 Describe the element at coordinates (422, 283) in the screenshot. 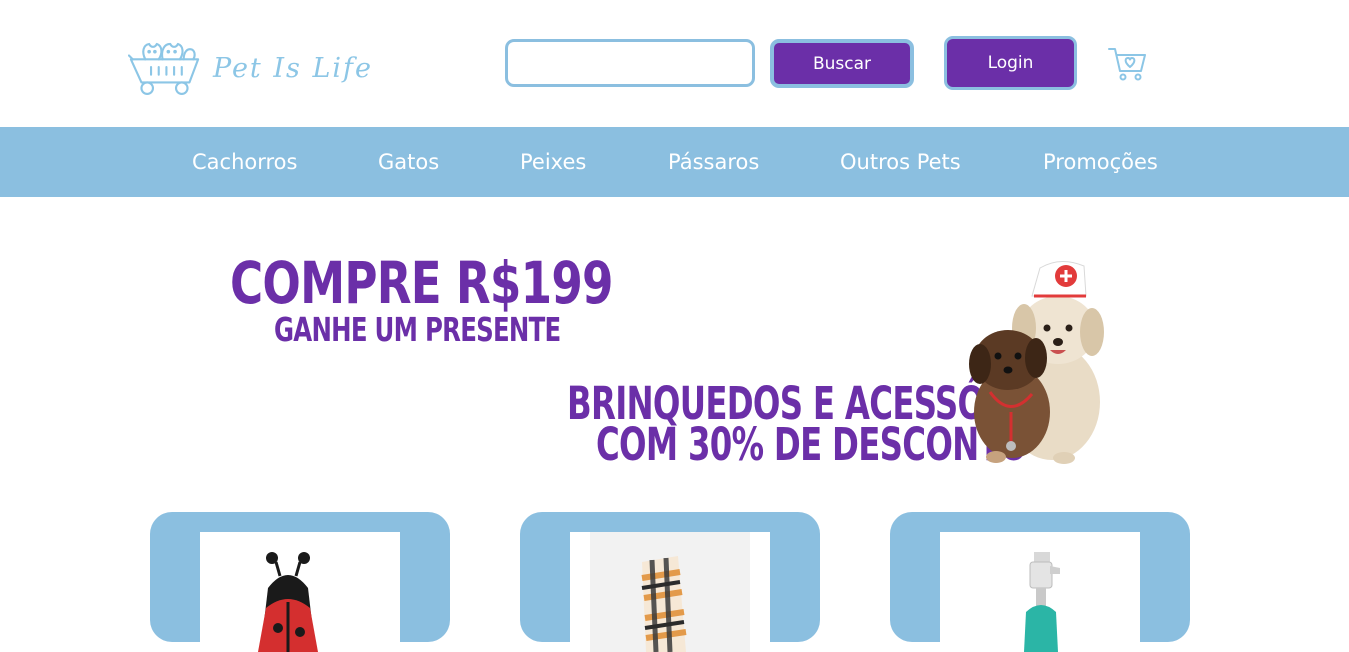

I see `banner-headline: COMPRE R$199` at that location.